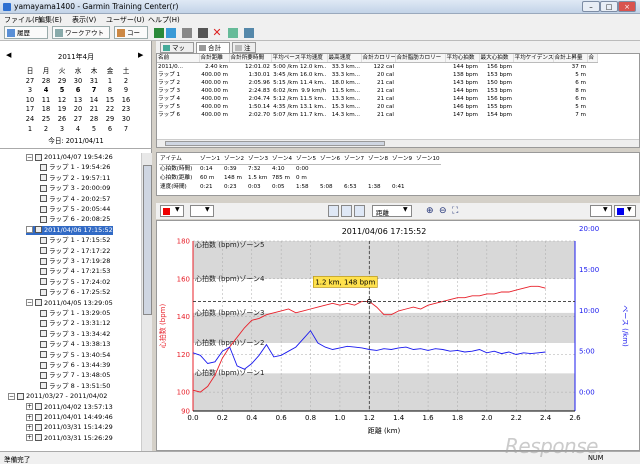  I want to click on tree-lap-item: ラップ 8 - 13:51:50, so click(75, 387).